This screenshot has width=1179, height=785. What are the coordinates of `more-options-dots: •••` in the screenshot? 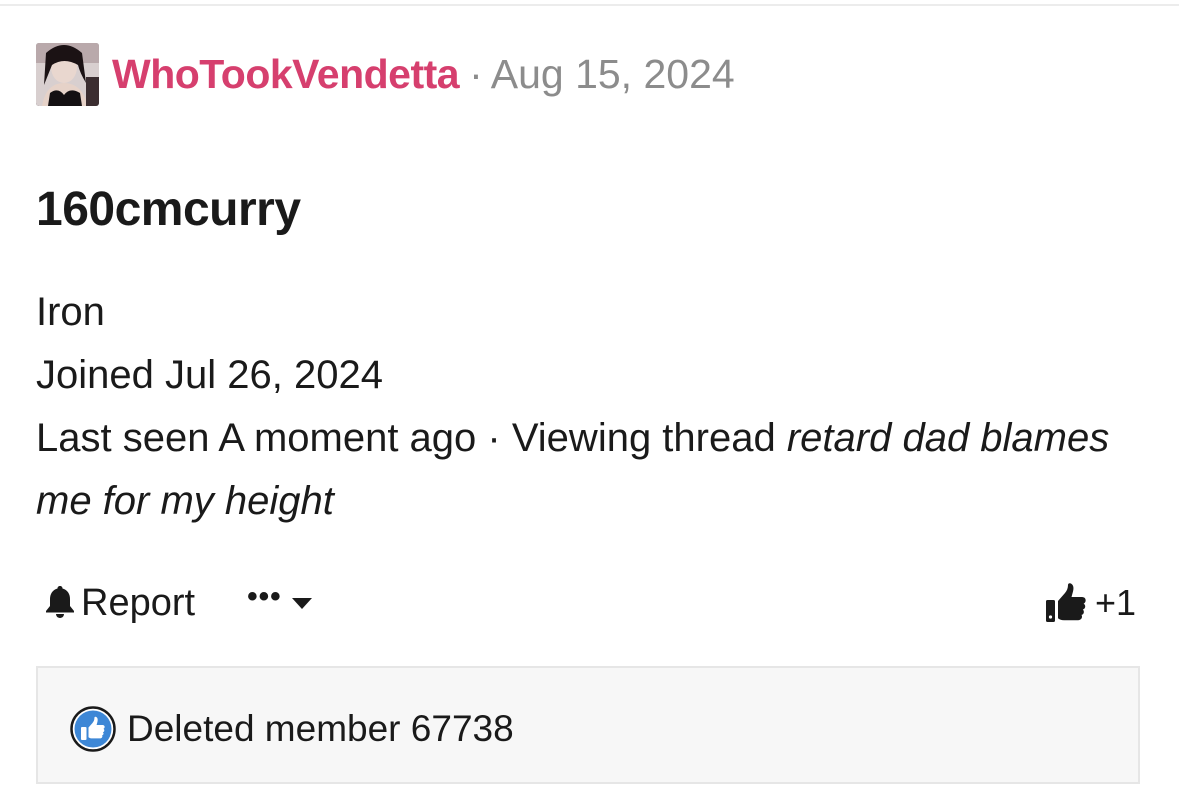 It's located at (264, 596).